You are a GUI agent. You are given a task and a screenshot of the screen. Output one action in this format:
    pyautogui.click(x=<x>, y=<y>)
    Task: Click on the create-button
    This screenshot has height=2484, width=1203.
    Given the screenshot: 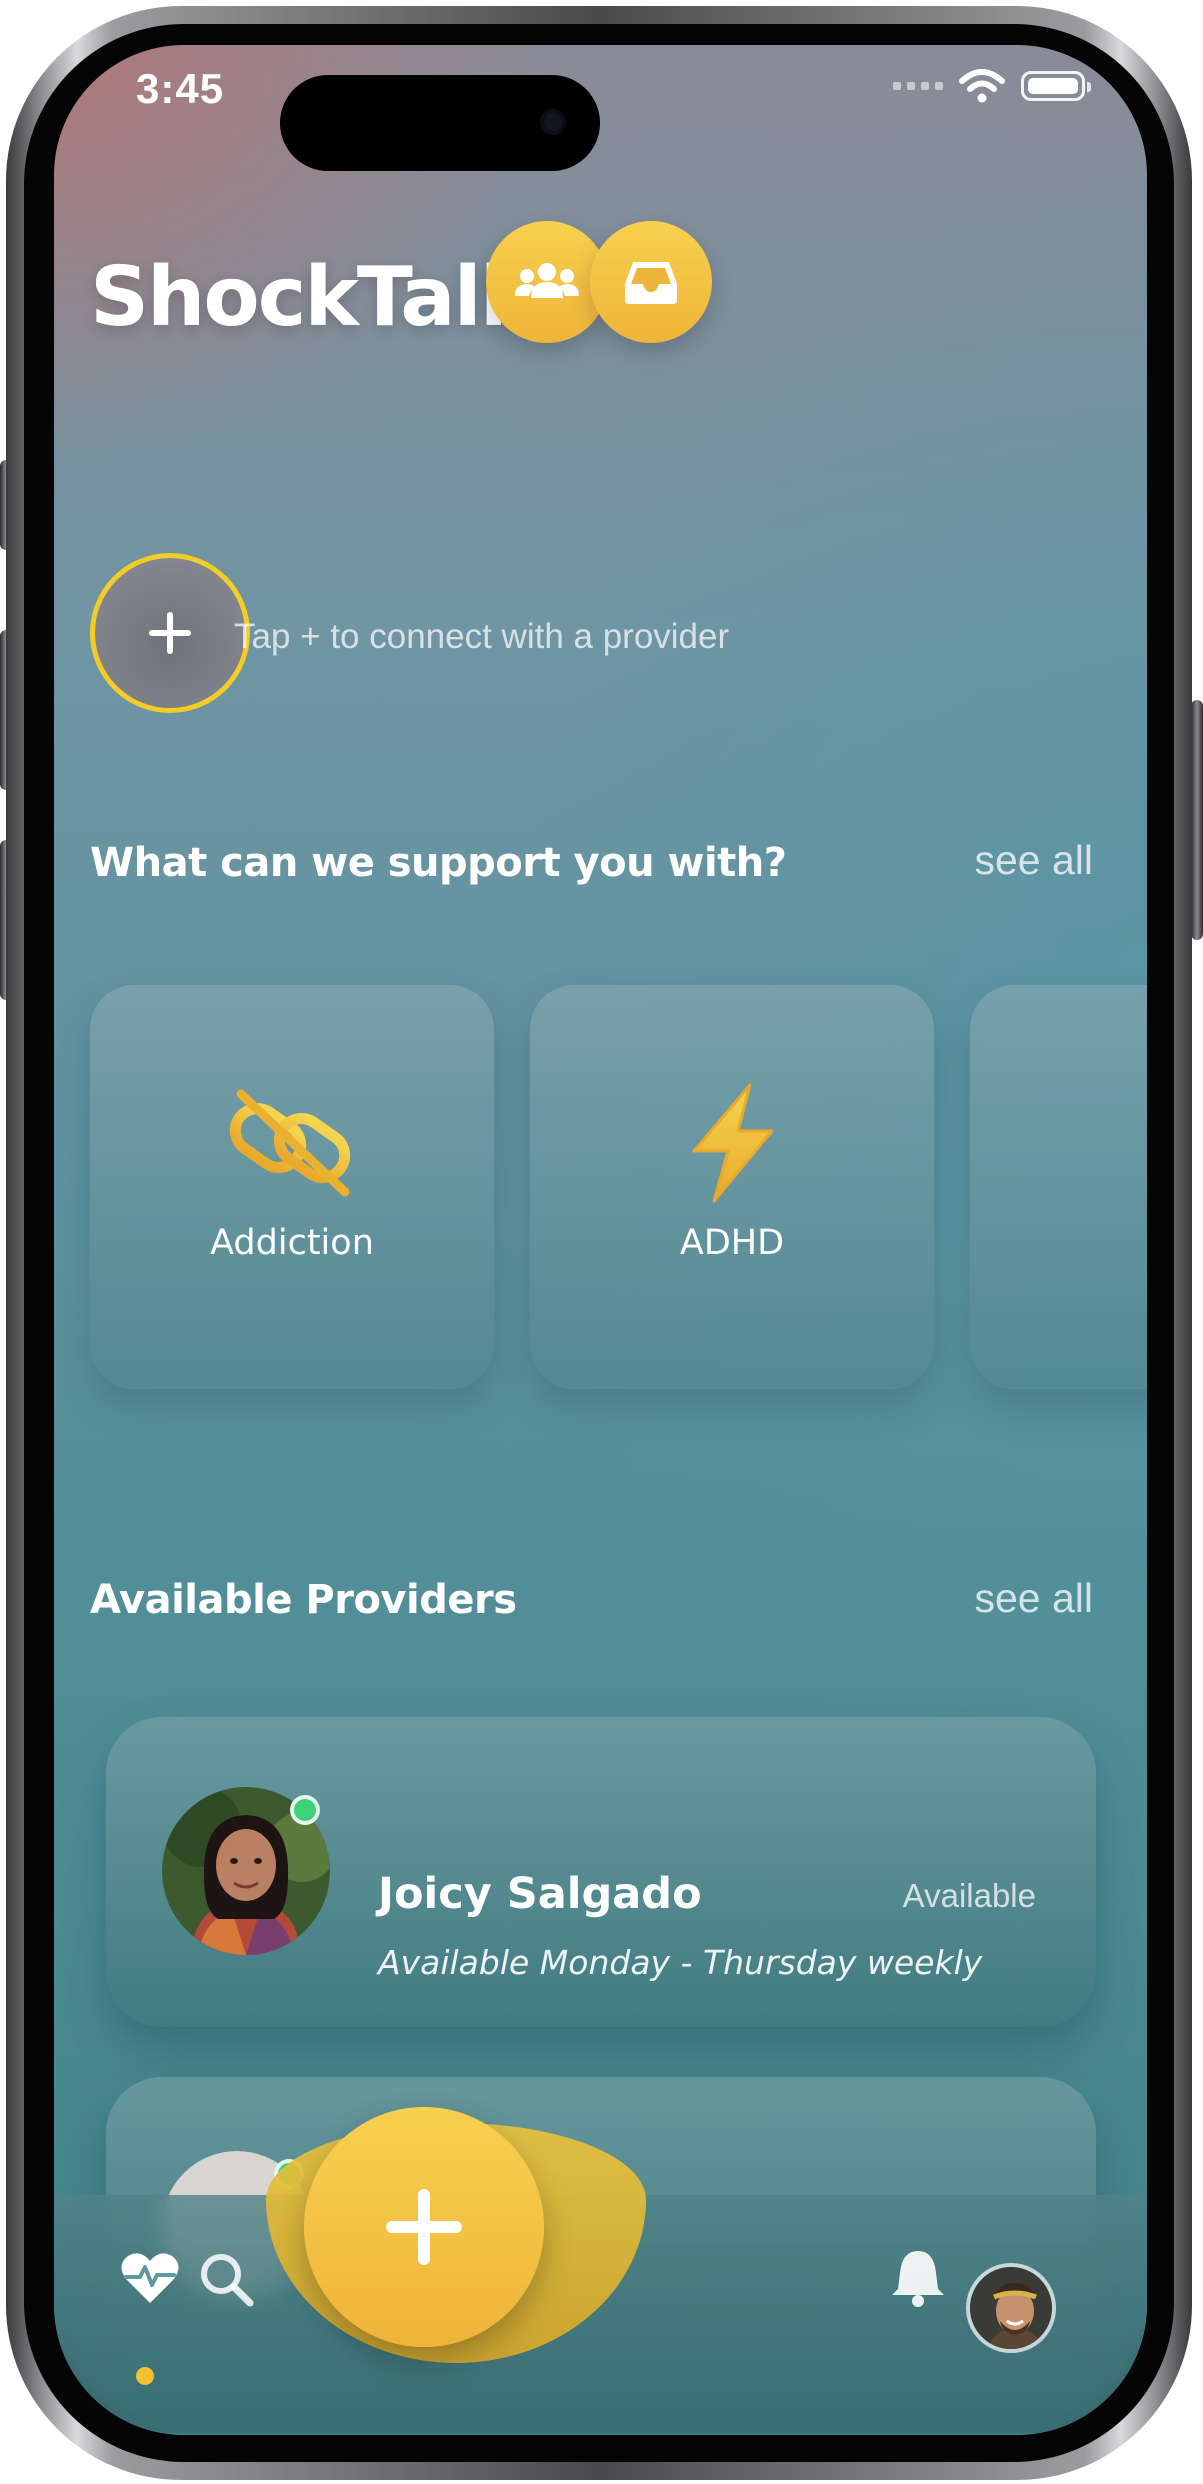 What is the action you would take?
    pyautogui.click(x=424, y=2227)
    